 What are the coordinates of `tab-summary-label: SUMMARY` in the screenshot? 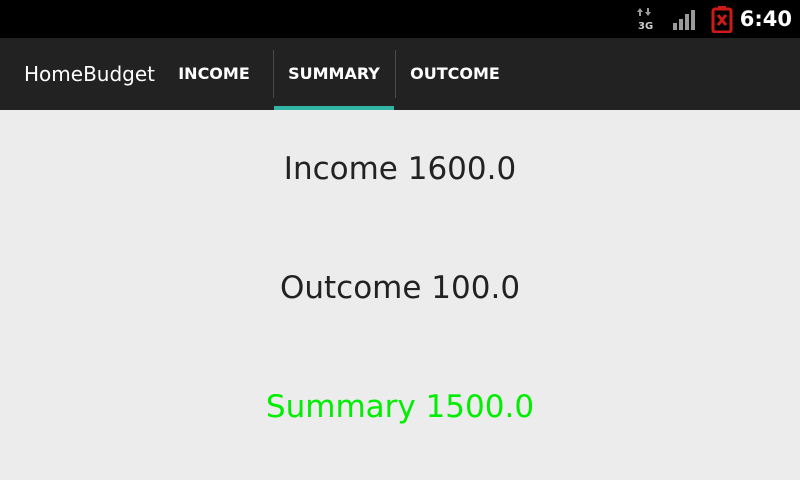 It's located at (334, 73).